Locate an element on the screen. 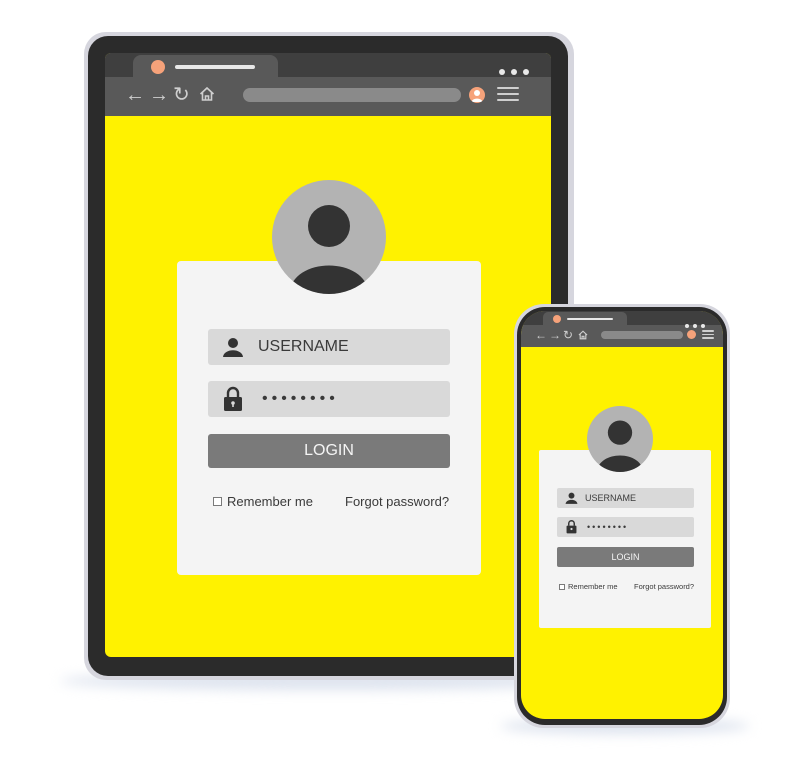  phone-screen: ← → ↻ USERNAME •••••••• LOGIN Remember me is located at coordinates (622, 515).